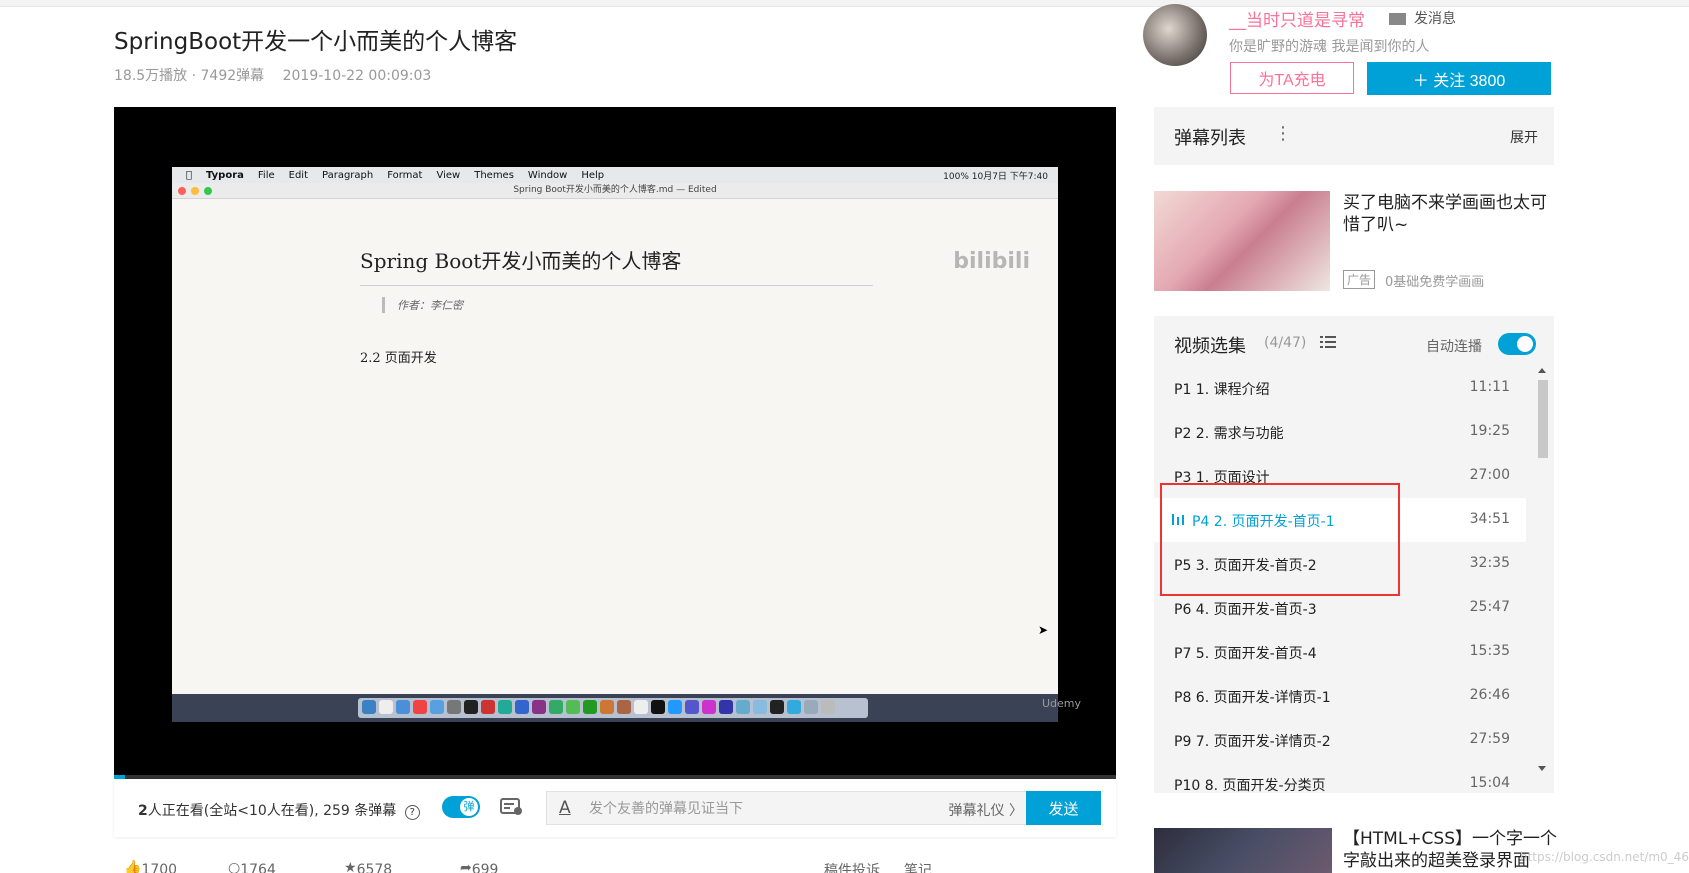  What do you see at coordinates (1285, 343) in the screenshot?
I see `playlist-count: (4/47)` at bounding box center [1285, 343].